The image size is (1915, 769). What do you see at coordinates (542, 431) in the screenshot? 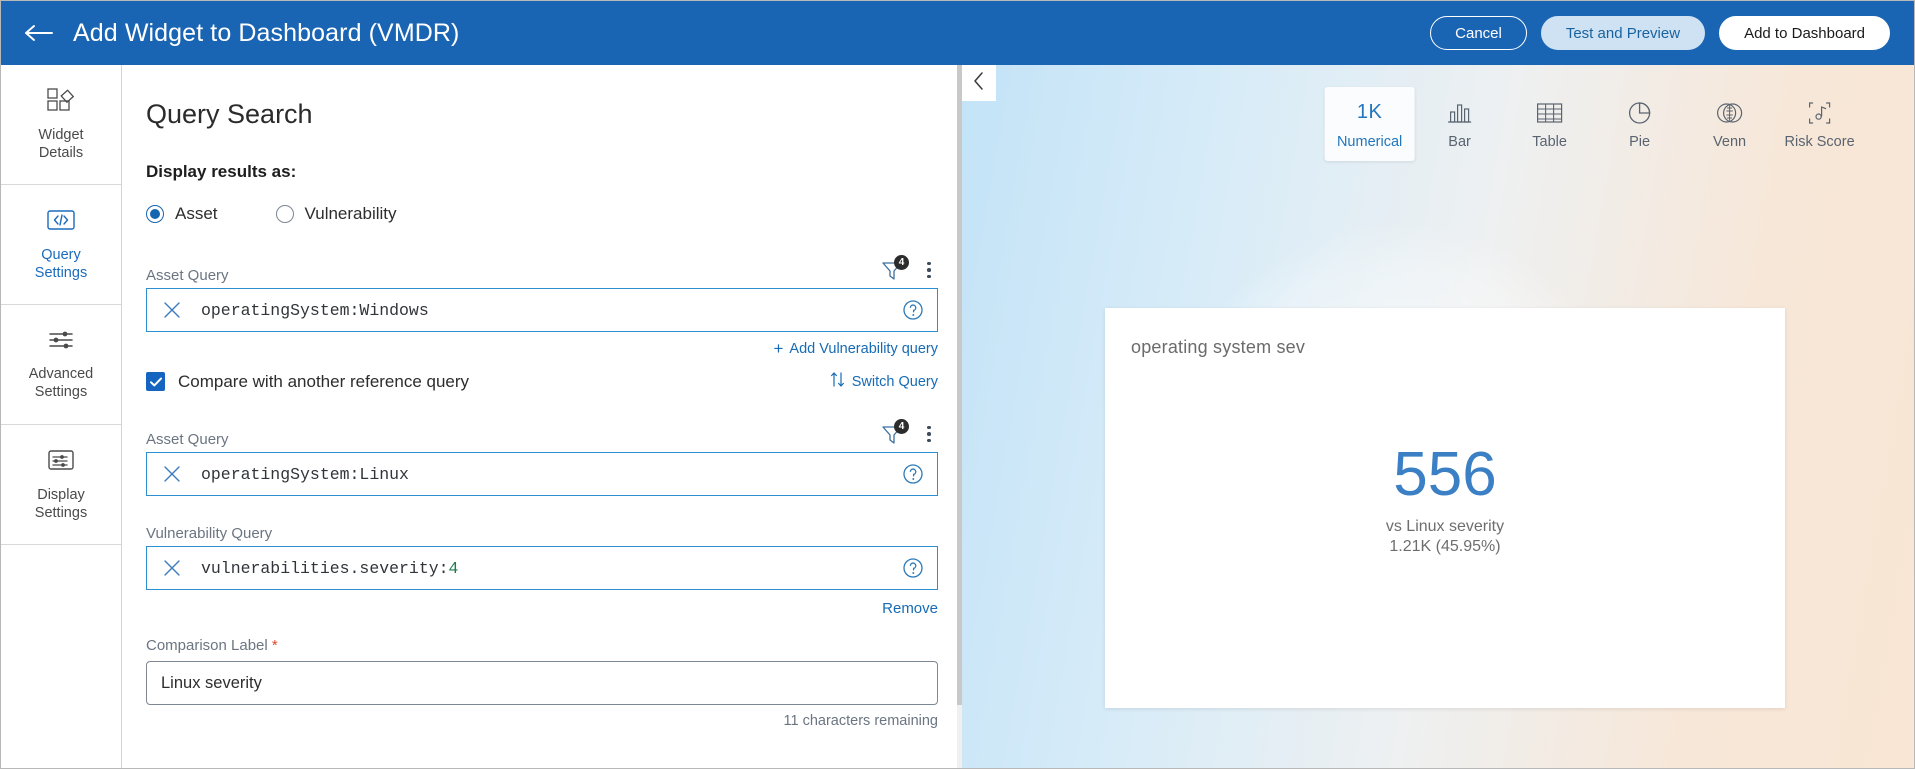
I see `asset-query-2-head: Asset Query 4` at bounding box center [542, 431].